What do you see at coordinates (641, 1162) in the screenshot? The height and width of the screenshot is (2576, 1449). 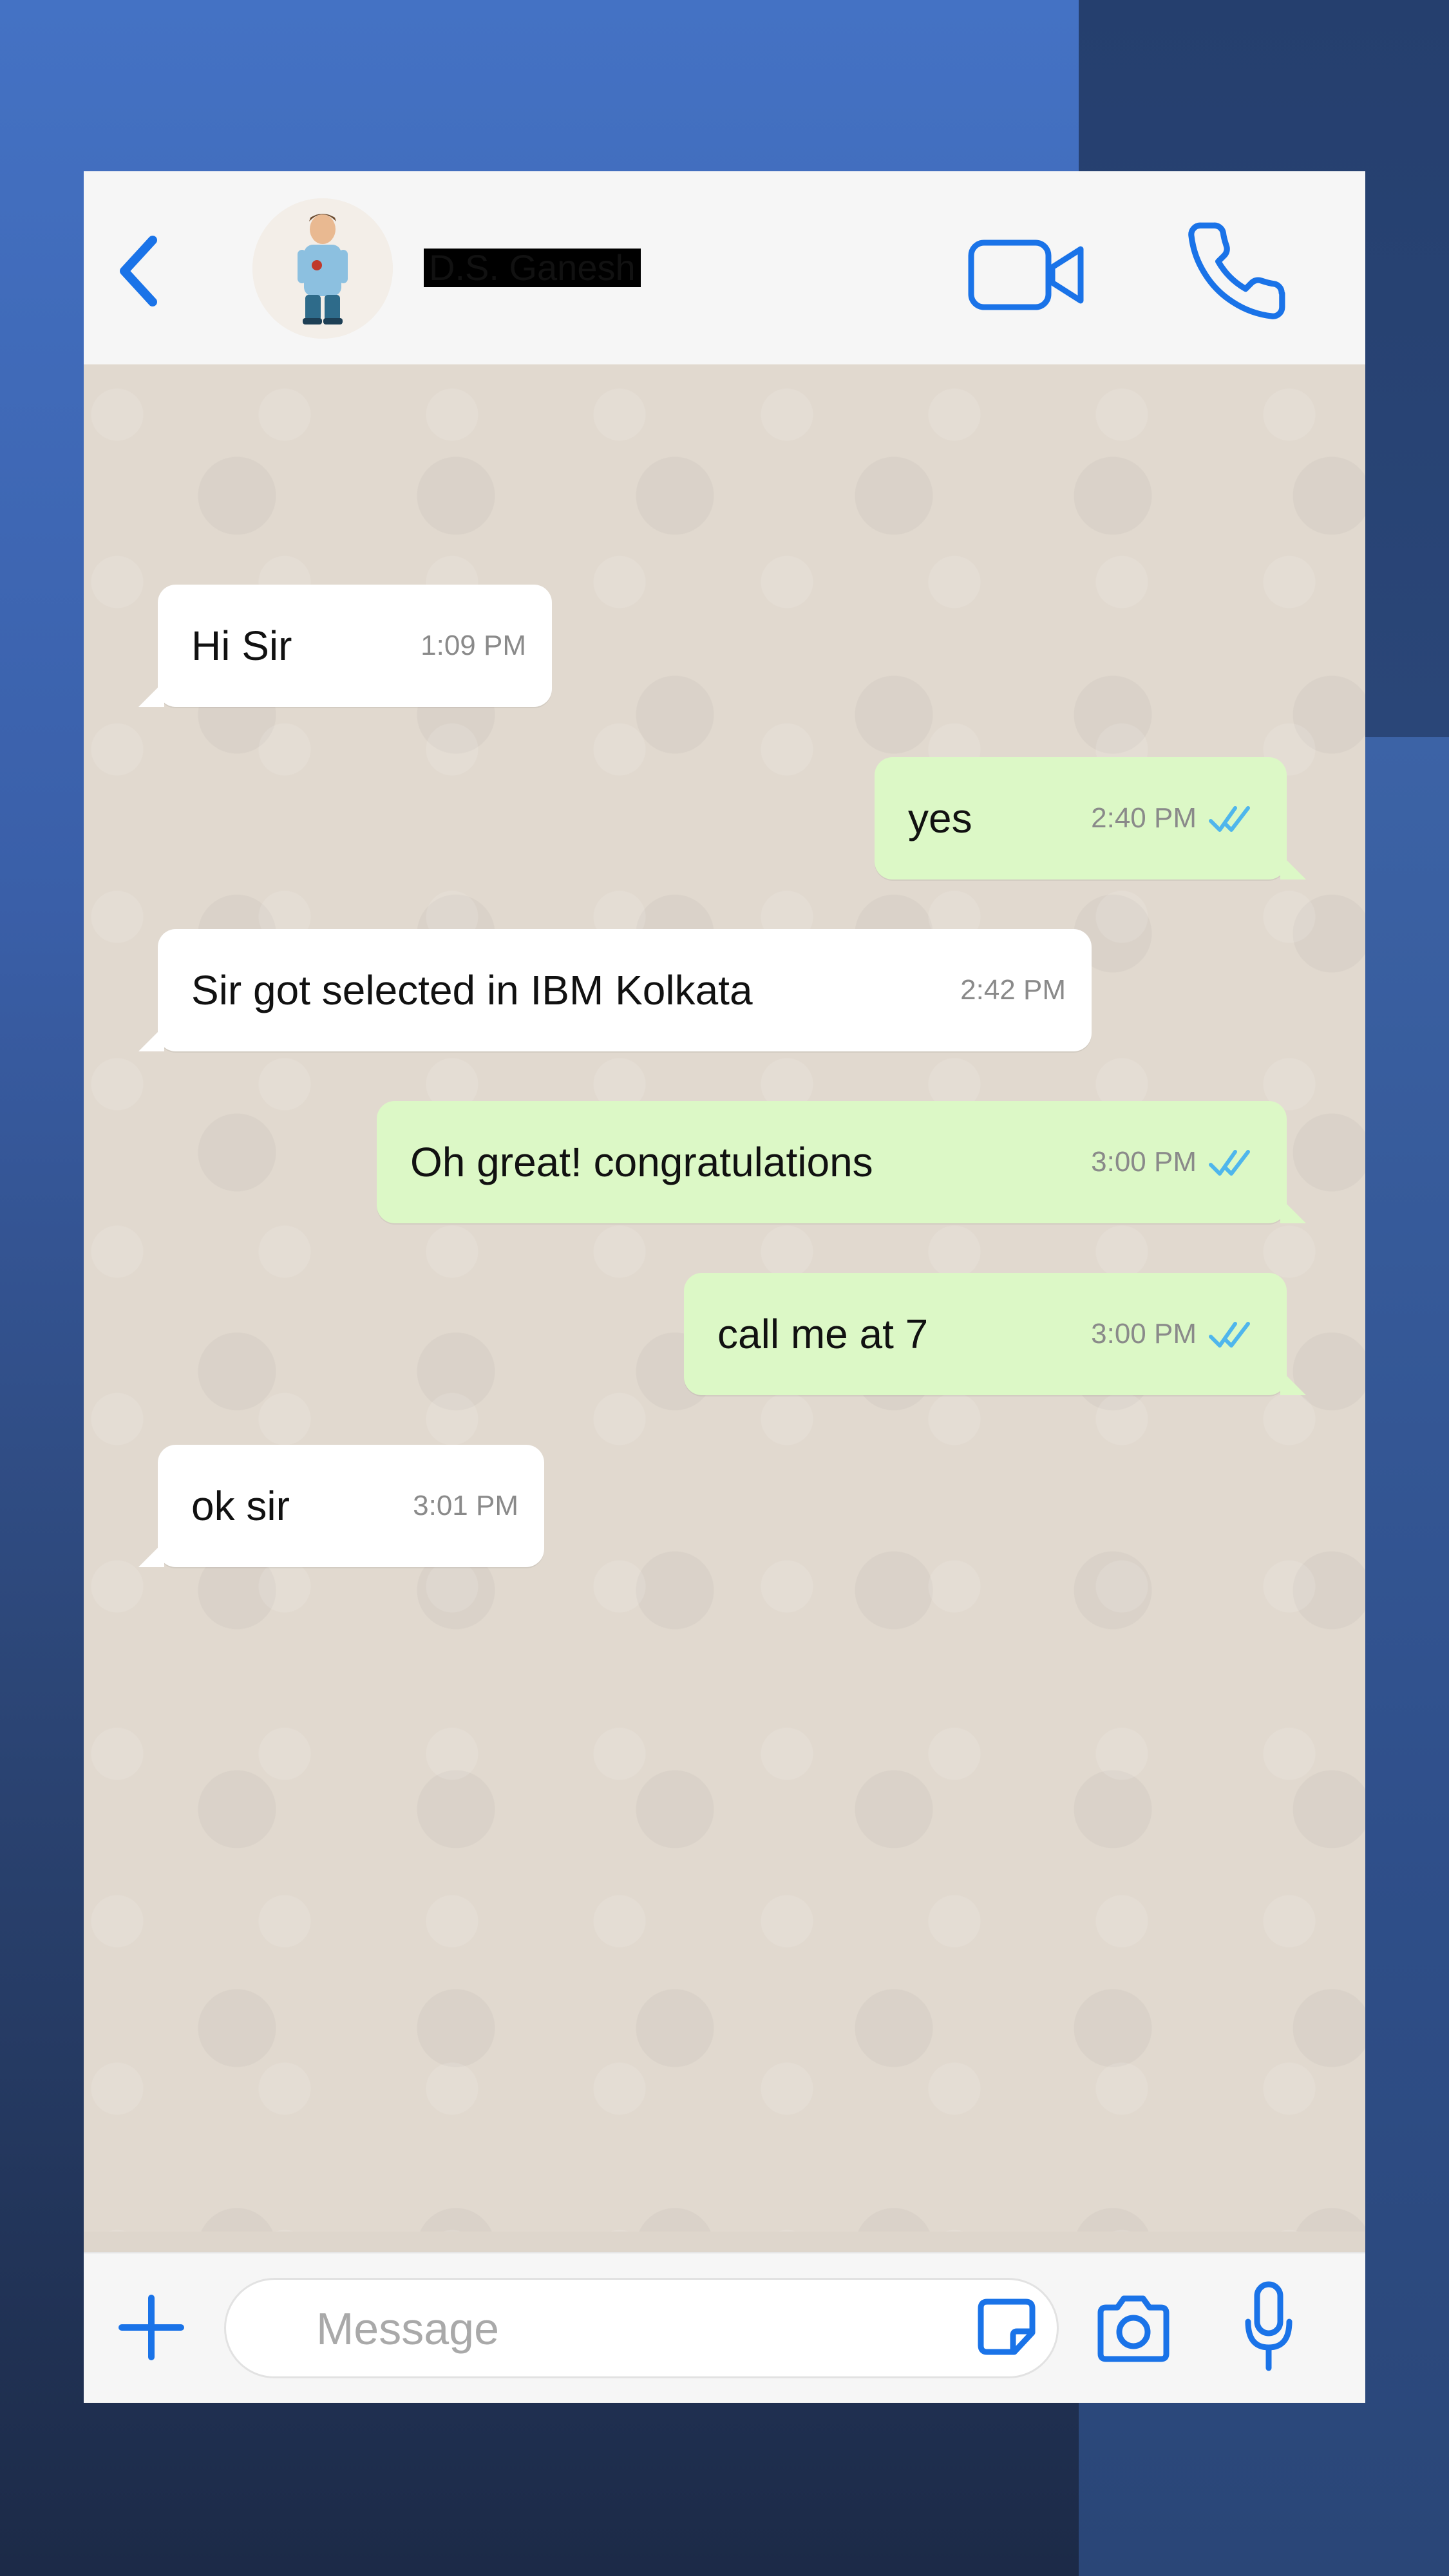 I see `message-text: Oh great! congratulations` at bounding box center [641, 1162].